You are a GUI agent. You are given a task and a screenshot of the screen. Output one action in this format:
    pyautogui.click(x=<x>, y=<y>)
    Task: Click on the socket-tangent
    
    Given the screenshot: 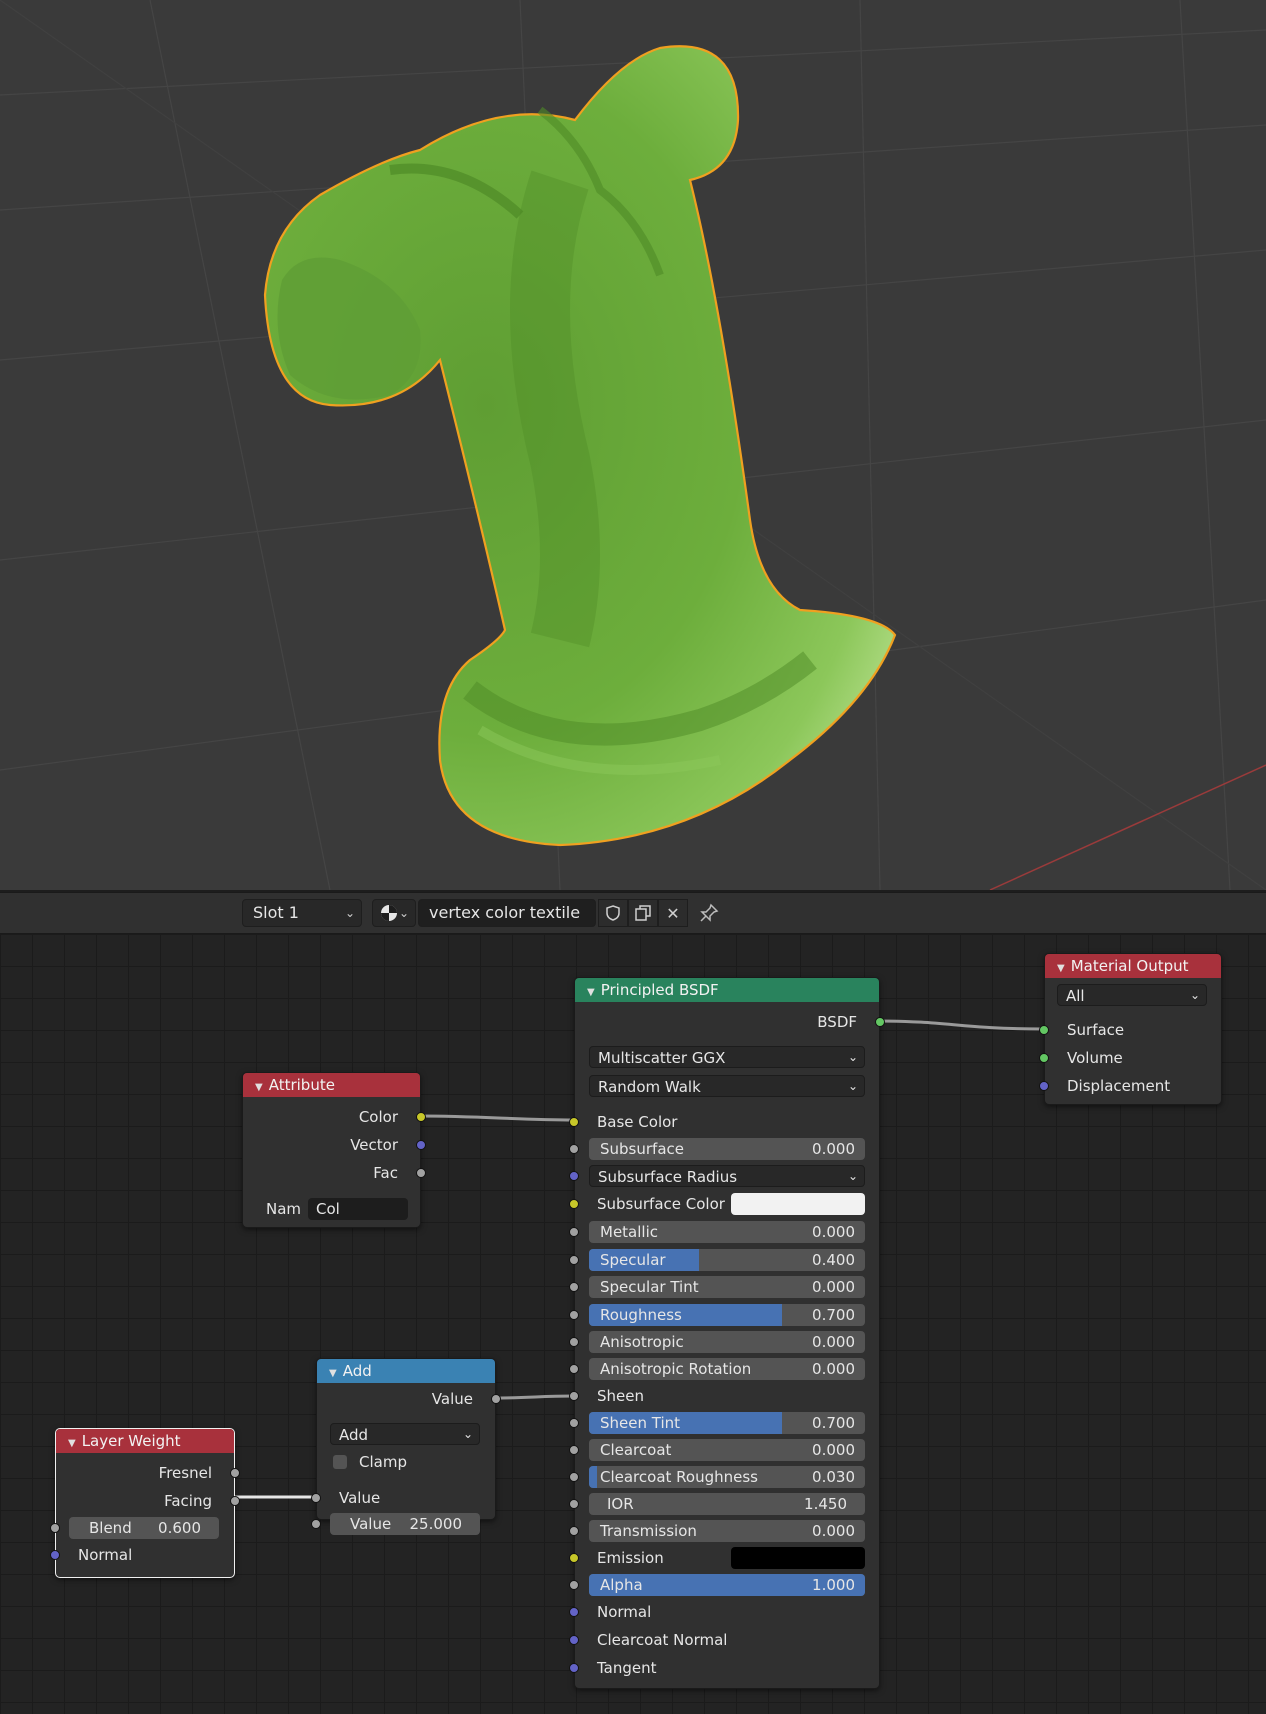 What is the action you would take?
    pyautogui.click(x=574, y=1668)
    